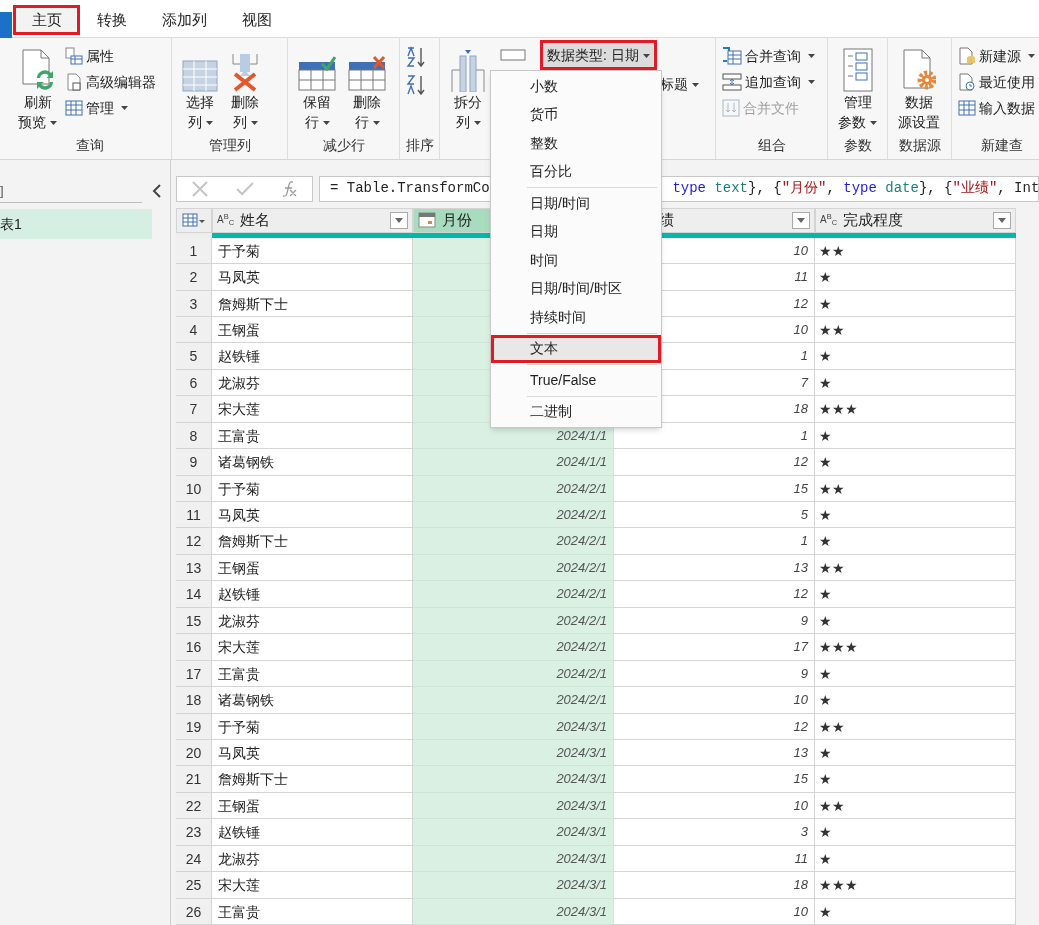  What do you see at coordinates (194, 436) in the screenshot?
I see `row-number: 8` at bounding box center [194, 436].